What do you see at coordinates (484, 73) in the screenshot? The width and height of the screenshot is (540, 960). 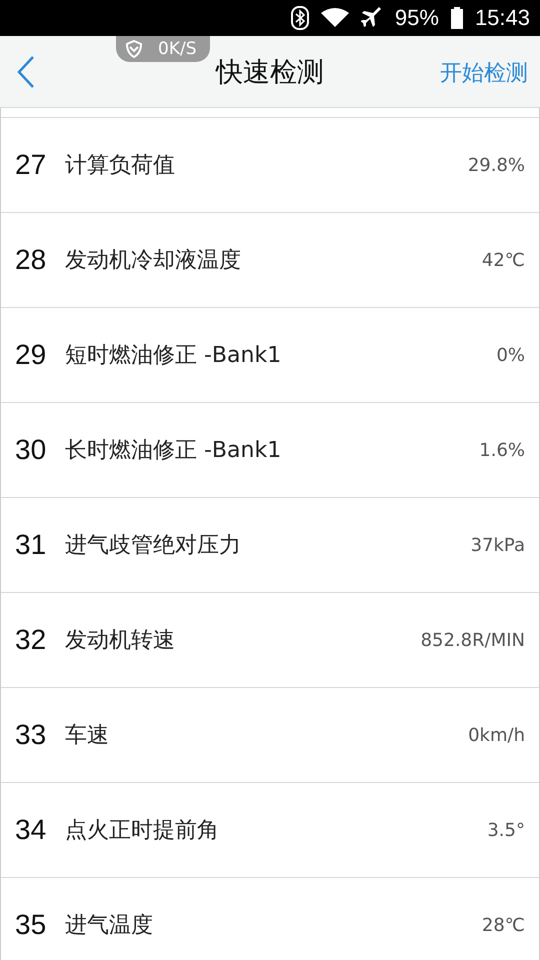 I see `start-test-link: 开始检测` at bounding box center [484, 73].